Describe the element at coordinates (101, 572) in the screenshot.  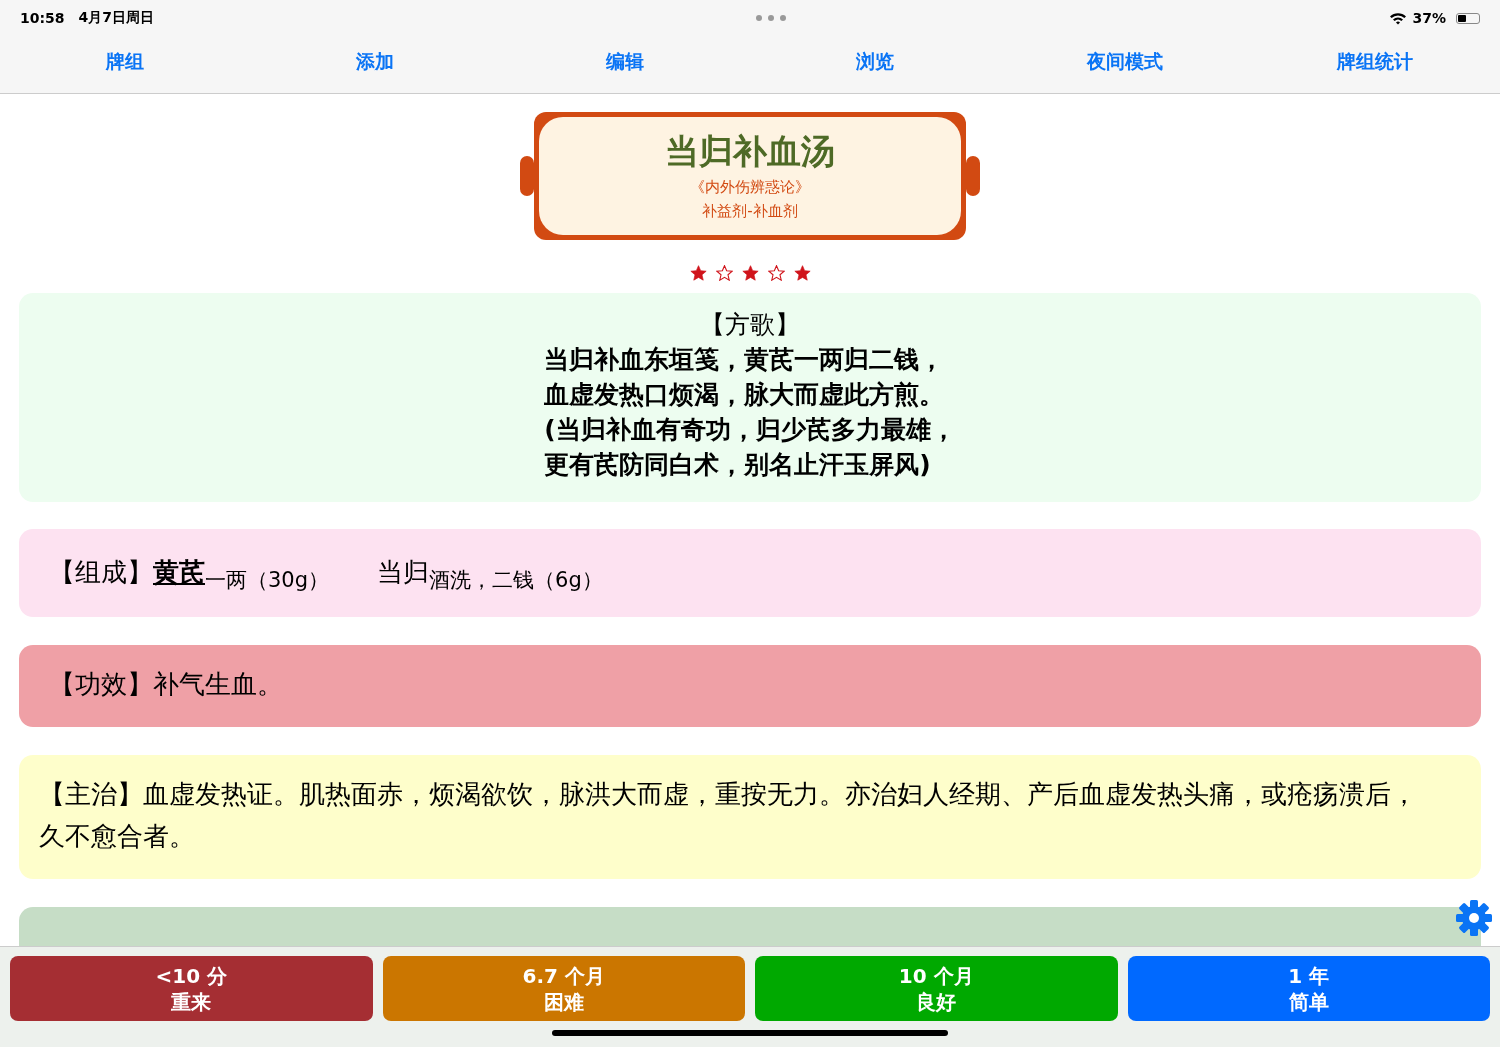
I see `section-label: 【组成】` at that location.